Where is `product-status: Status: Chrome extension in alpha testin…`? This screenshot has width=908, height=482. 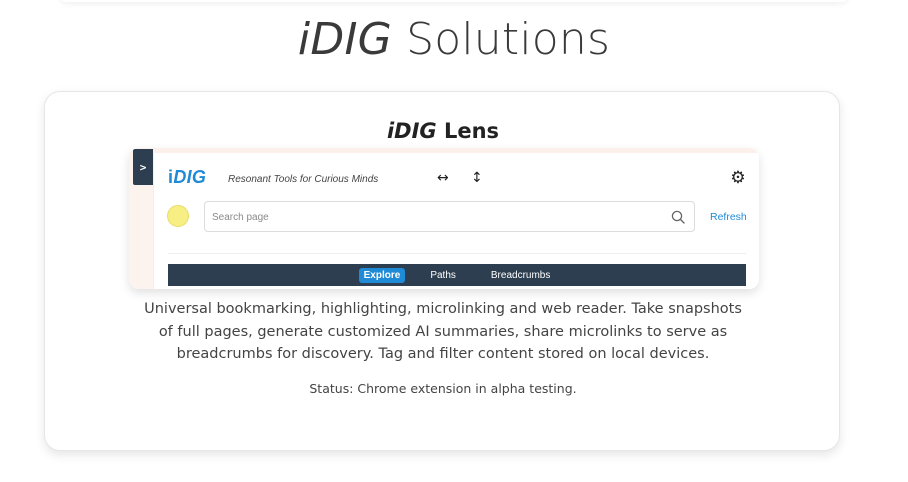 product-status: Status: Chrome extension in alpha testin… is located at coordinates (443, 388).